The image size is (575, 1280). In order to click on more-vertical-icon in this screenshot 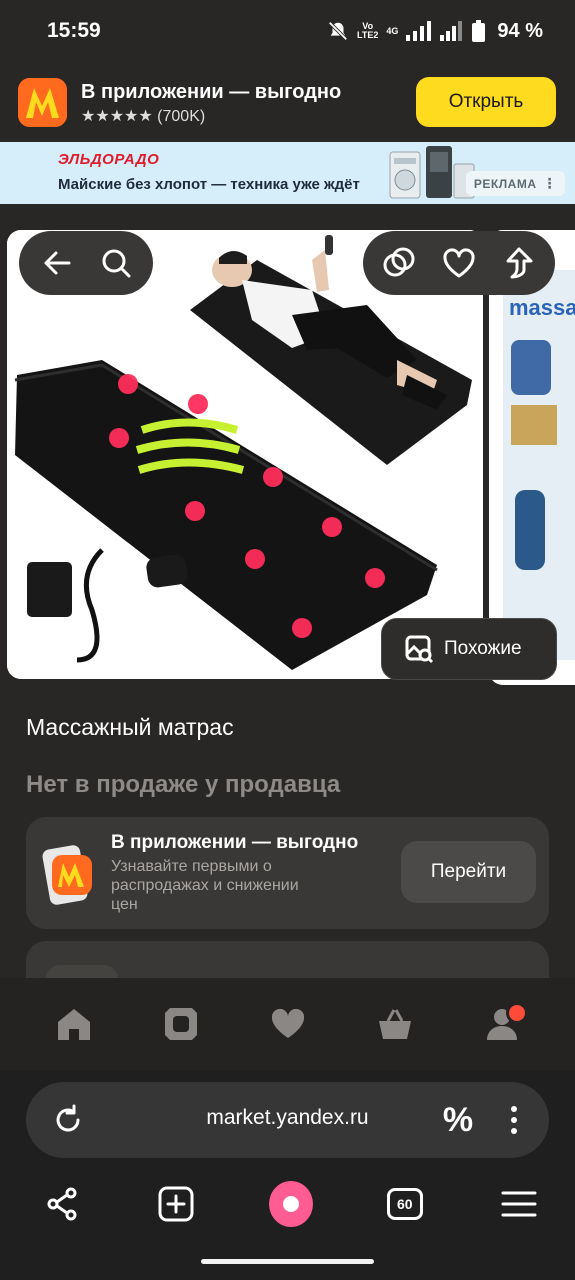, I will do `click(514, 1120)`.